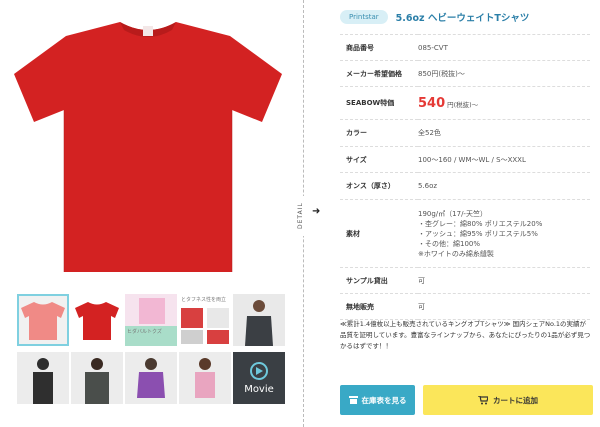 This screenshot has height=427, width=600. What do you see at coordinates (379, 47) in the screenshot?
I see `spec-key: 商品番号` at bounding box center [379, 47].